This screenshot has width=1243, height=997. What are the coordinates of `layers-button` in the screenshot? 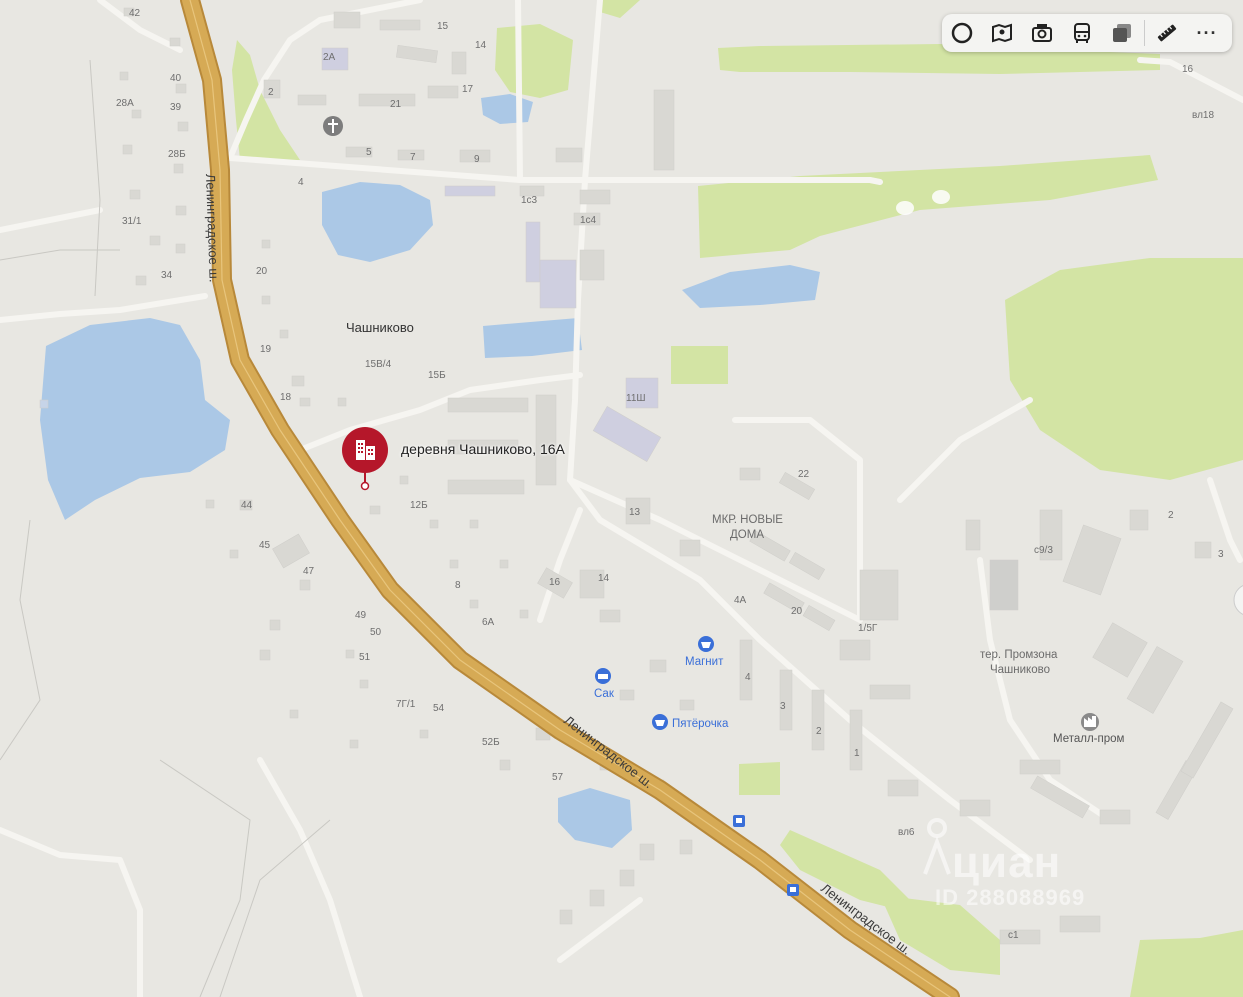 It's located at (962, 33).